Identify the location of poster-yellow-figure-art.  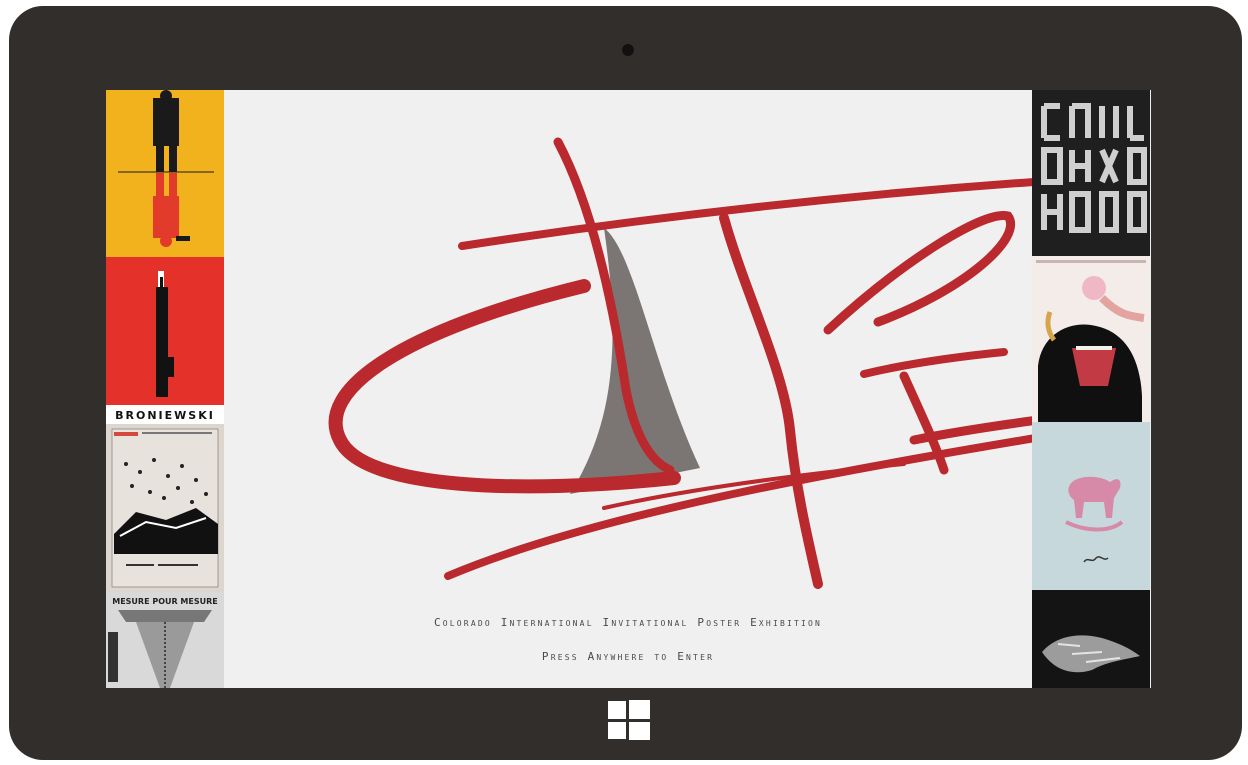
(166, 168).